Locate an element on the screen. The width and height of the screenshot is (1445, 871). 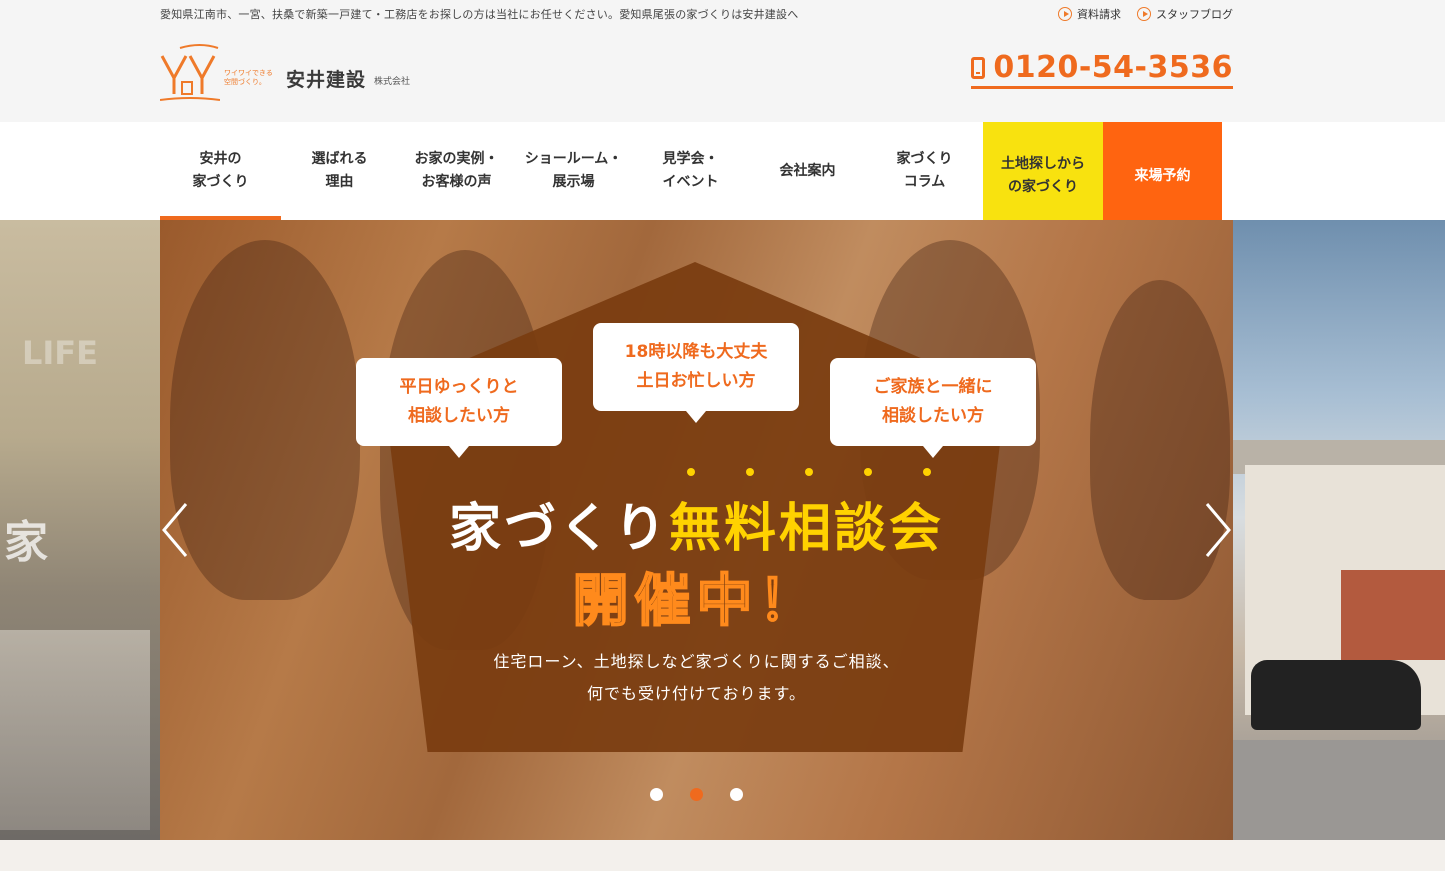
company-name: 安井建設 is located at coordinates (326, 79).